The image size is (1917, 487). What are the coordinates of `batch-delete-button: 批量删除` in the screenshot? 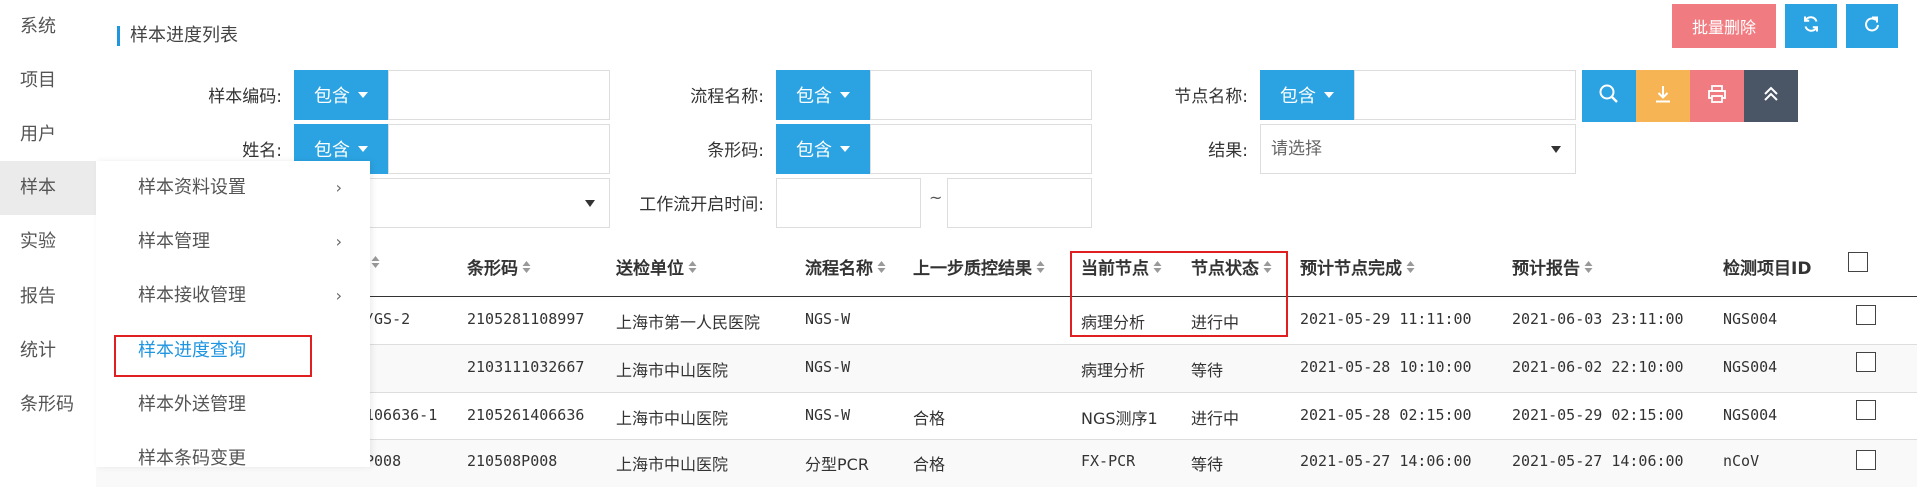 It's located at (1724, 26).